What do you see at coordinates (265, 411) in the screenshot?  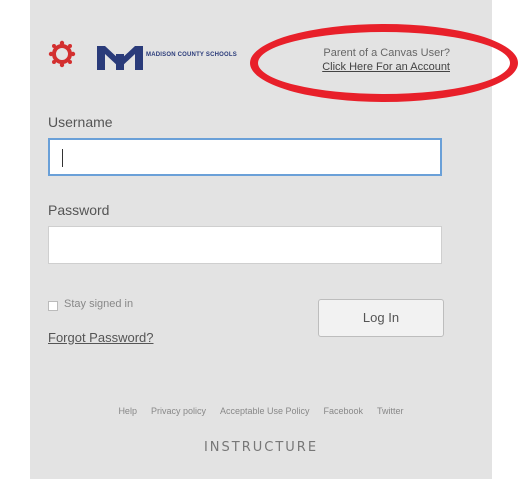 I see `footer-link-acceptable-use: Acceptable Use Policy` at bounding box center [265, 411].